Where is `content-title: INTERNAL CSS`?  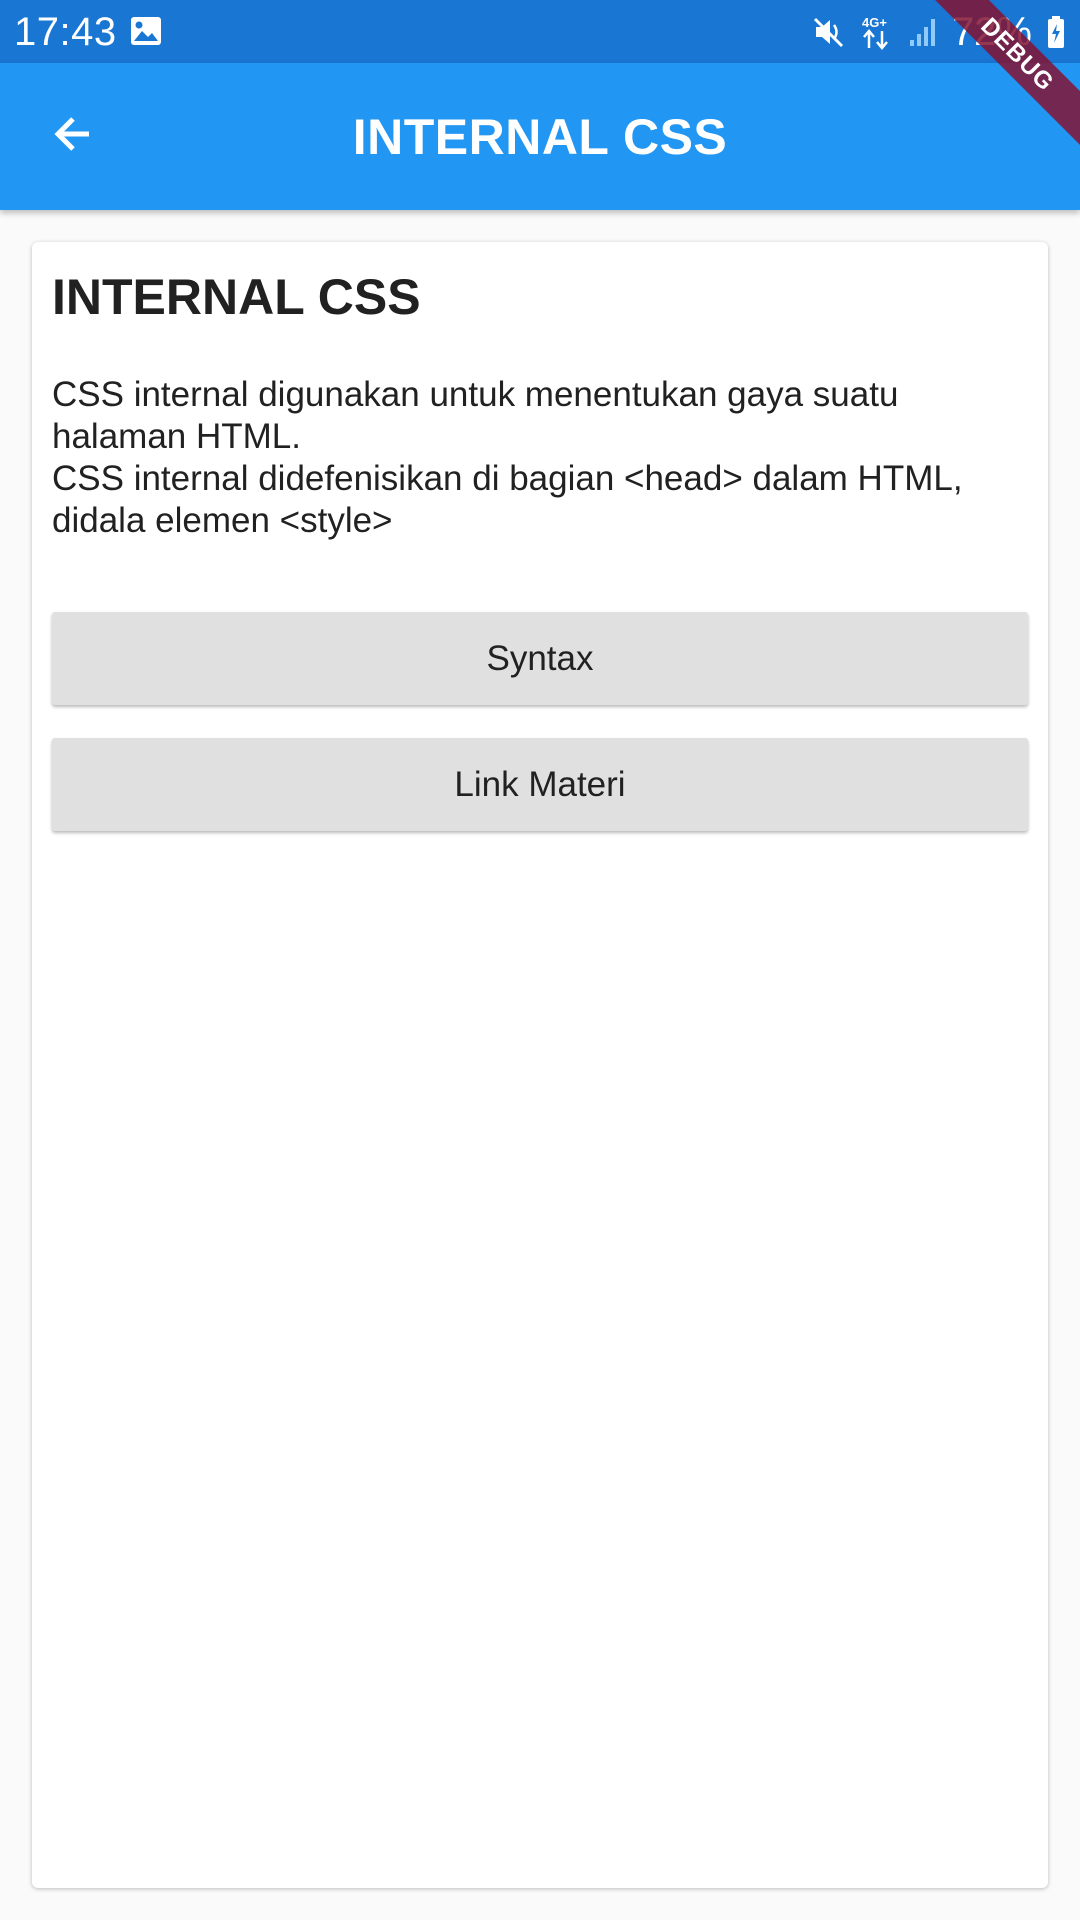
content-title: INTERNAL CSS is located at coordinates (236, 297).